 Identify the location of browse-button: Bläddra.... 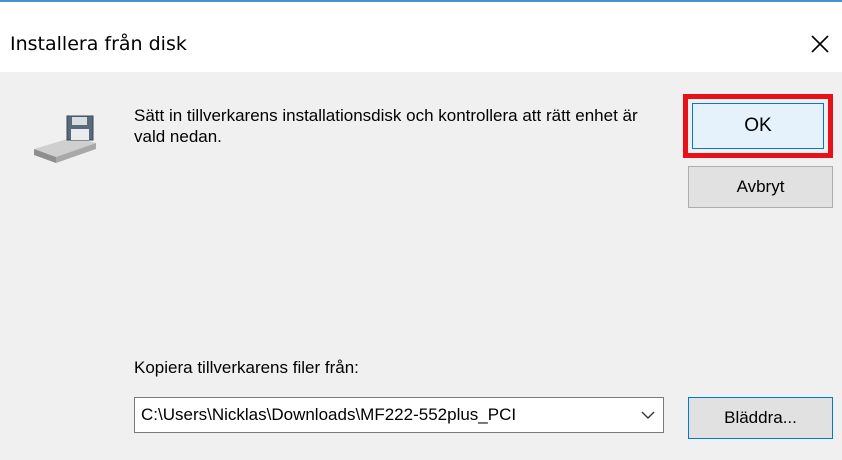
(760, 418).